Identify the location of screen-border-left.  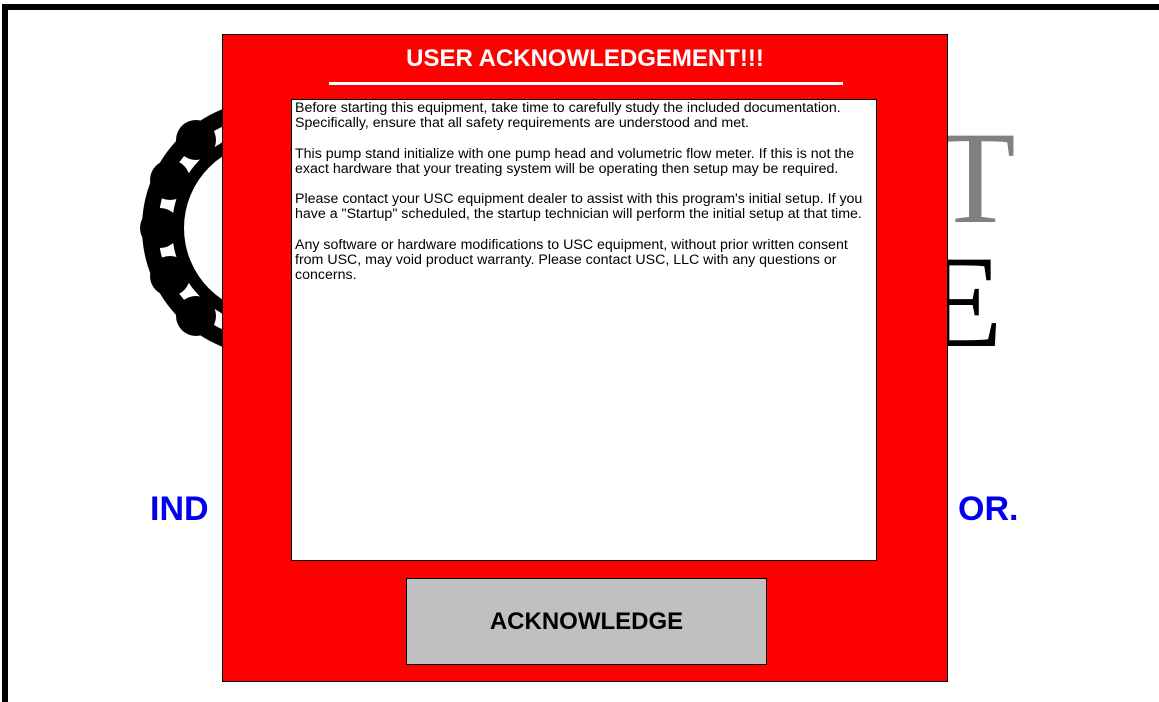
(5, 353).